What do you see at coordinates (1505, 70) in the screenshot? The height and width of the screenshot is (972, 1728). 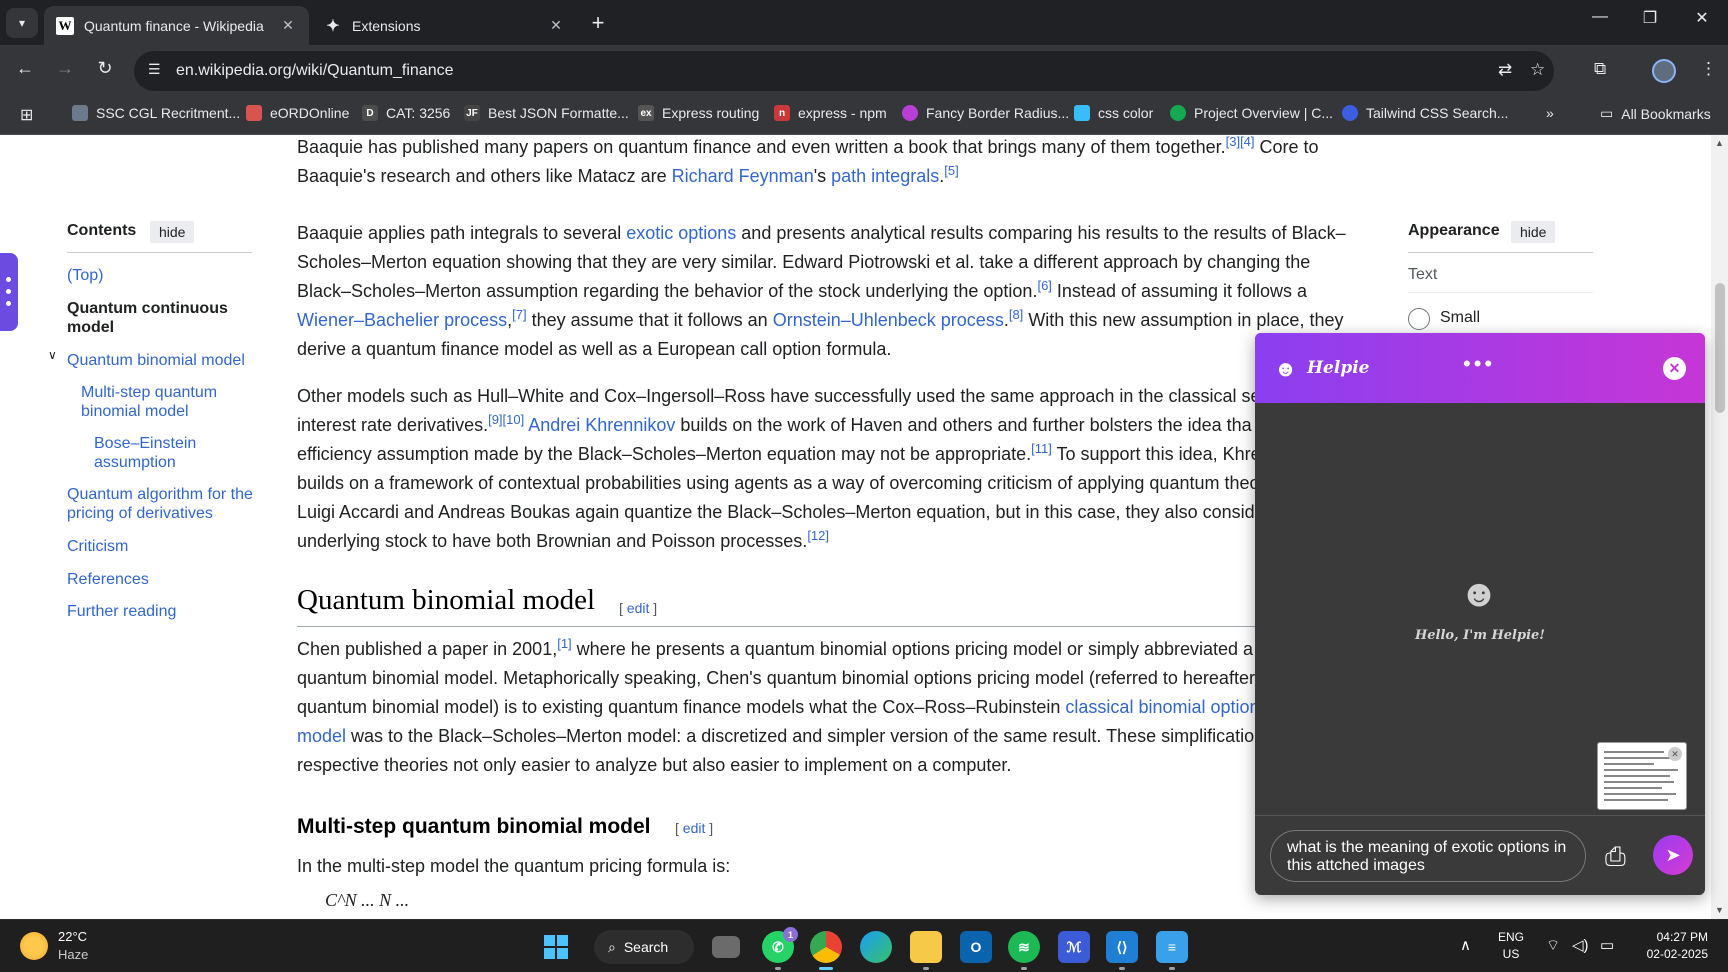 I see `translate-icon: ⇄` at bounding box center [1505, 70].